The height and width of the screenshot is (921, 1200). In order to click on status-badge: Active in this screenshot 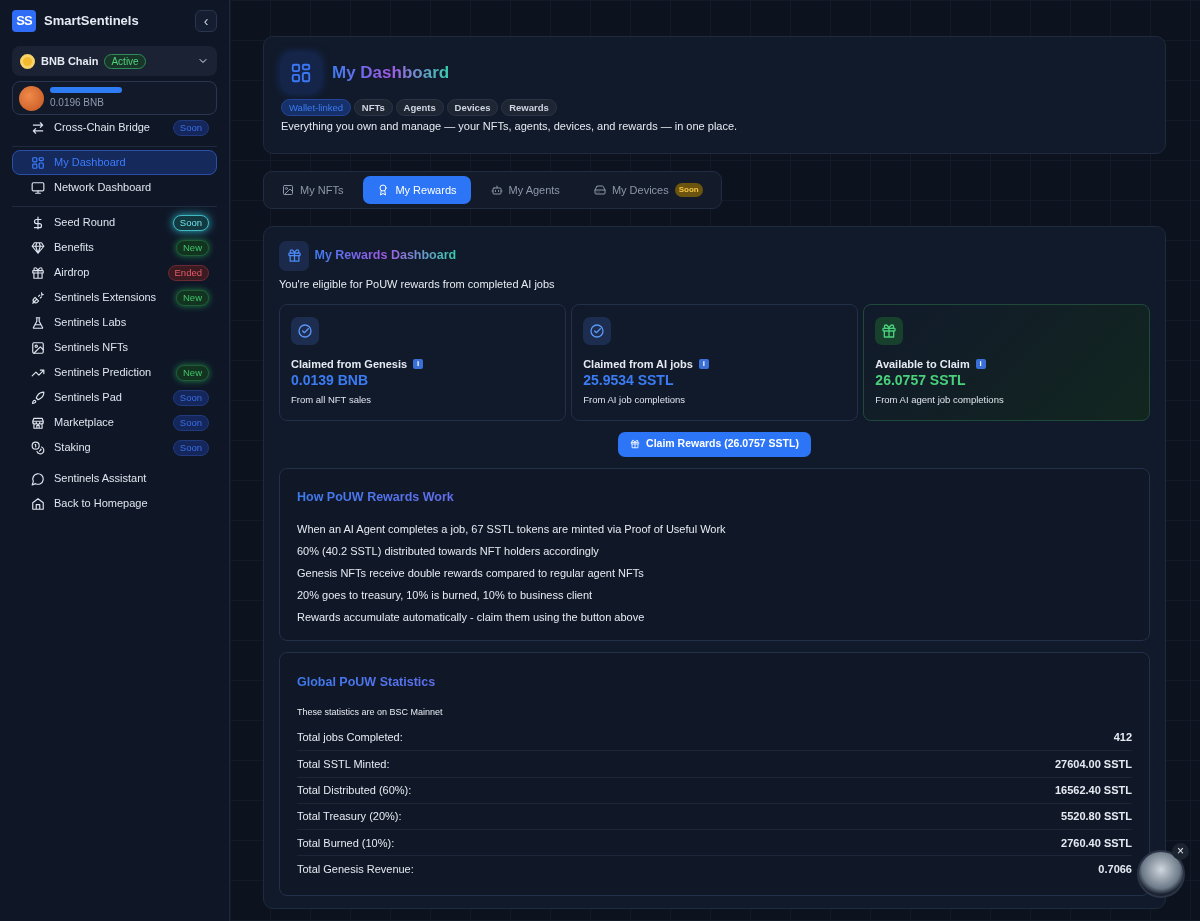, I will do `click(125, 61)`.